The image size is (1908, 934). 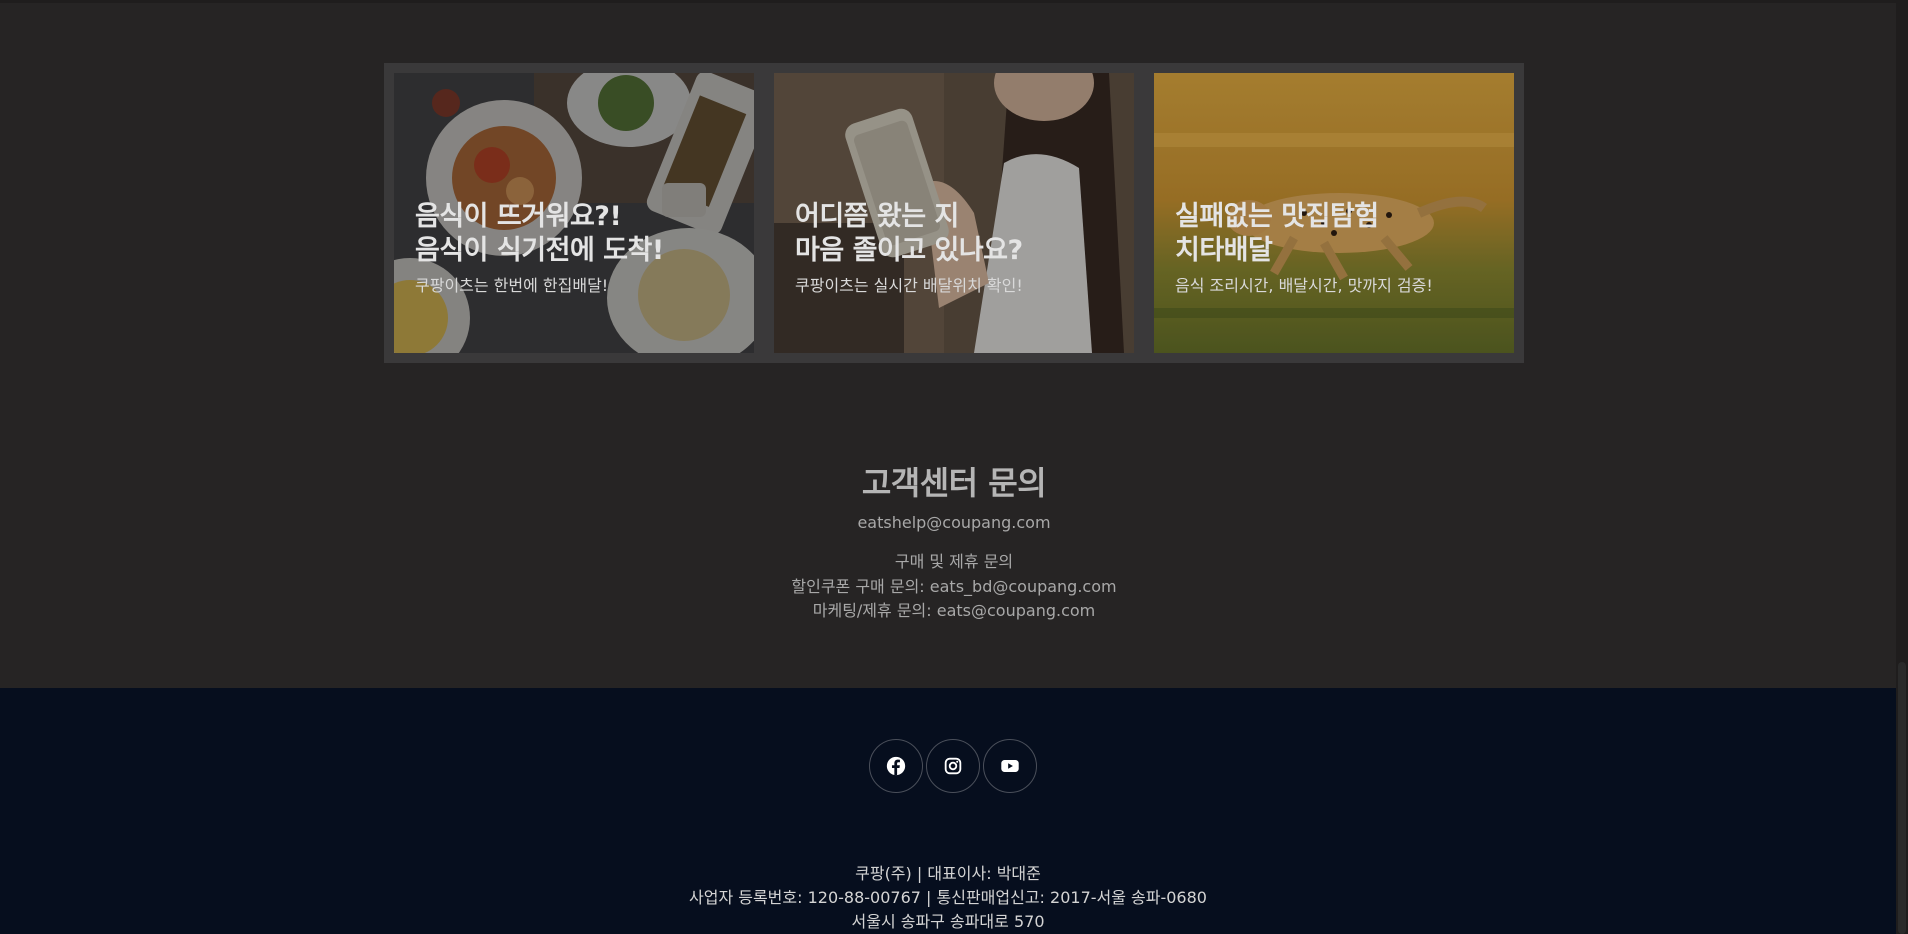 I want to click on top-divider, so click(x=954, y=1).